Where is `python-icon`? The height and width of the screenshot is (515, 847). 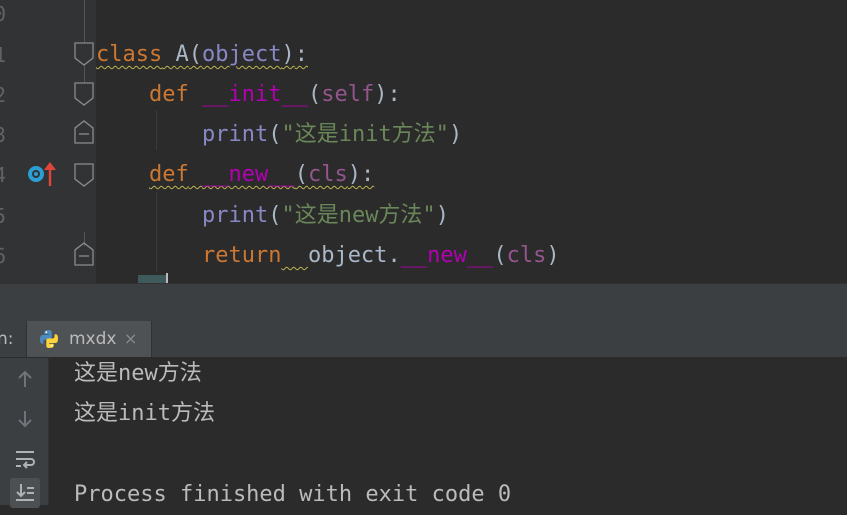 python-icon is located at coordinates (49, 339).